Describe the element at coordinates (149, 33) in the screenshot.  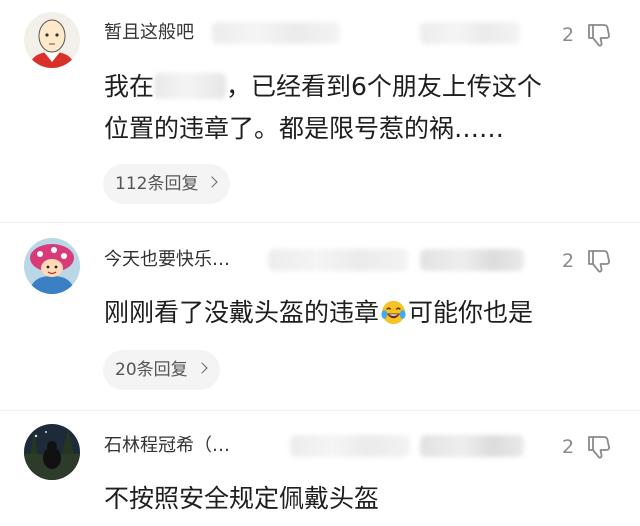
I see `username: 暂且这般吧` at that location.